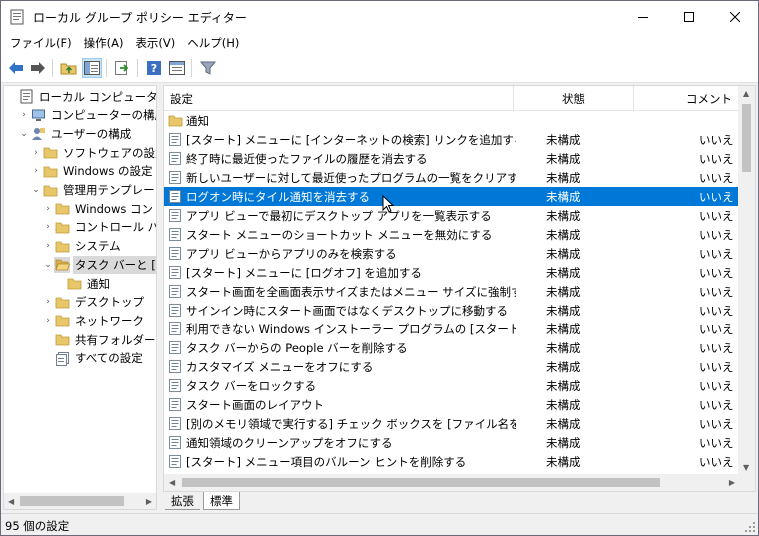 This screenshot has width=759, height=536. I want to click on menu-action: 操作(A), so click(104, 43).